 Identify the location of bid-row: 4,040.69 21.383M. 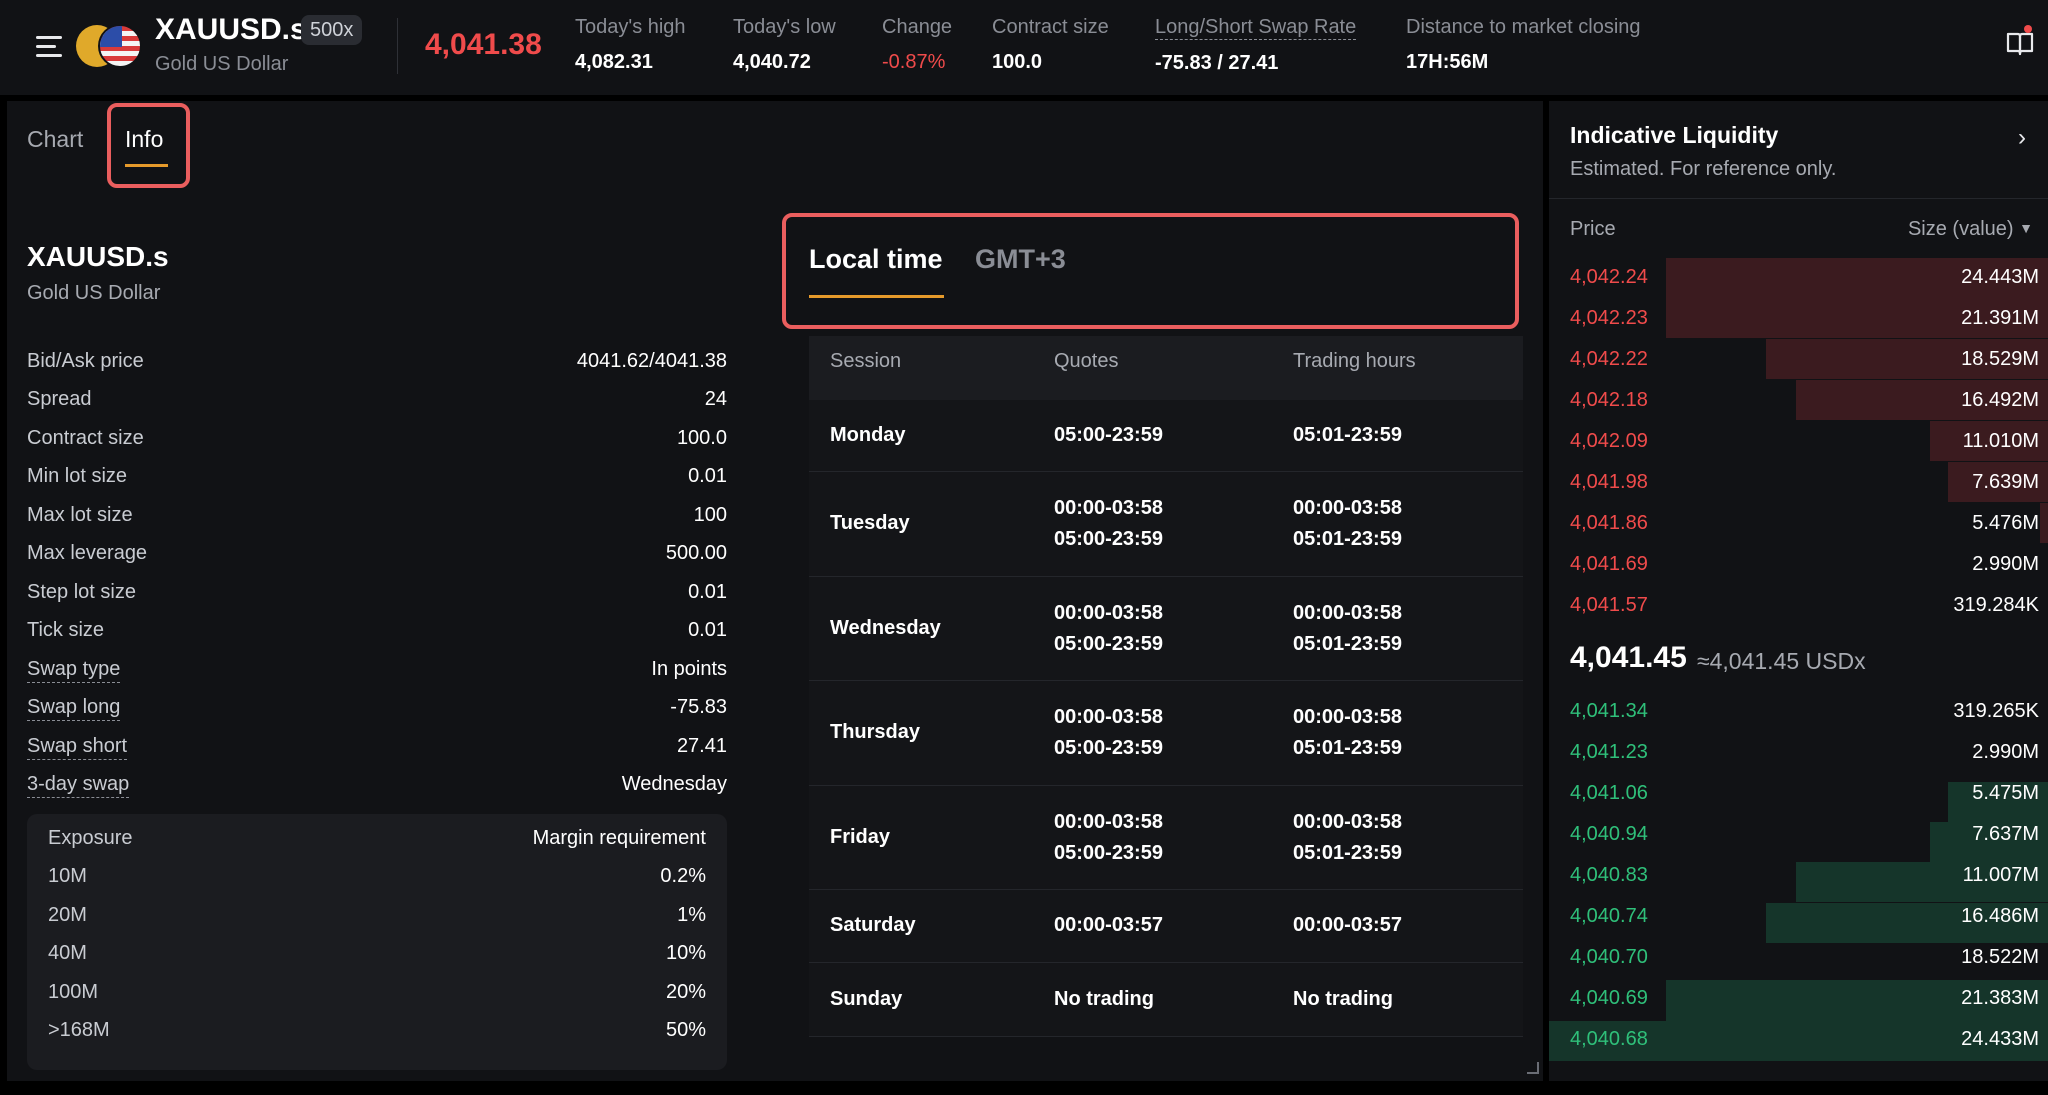
(1804, 1002).